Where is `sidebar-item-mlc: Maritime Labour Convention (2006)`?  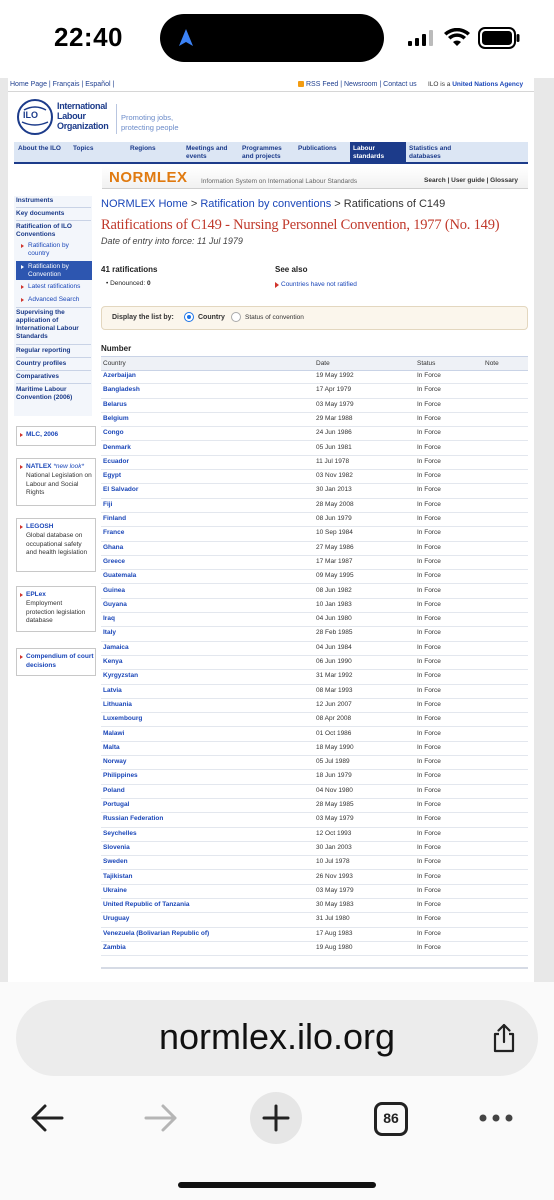
sidebar-item-mlc: Maritime Labour Convention (2006) is located at coordinates (53, 394).